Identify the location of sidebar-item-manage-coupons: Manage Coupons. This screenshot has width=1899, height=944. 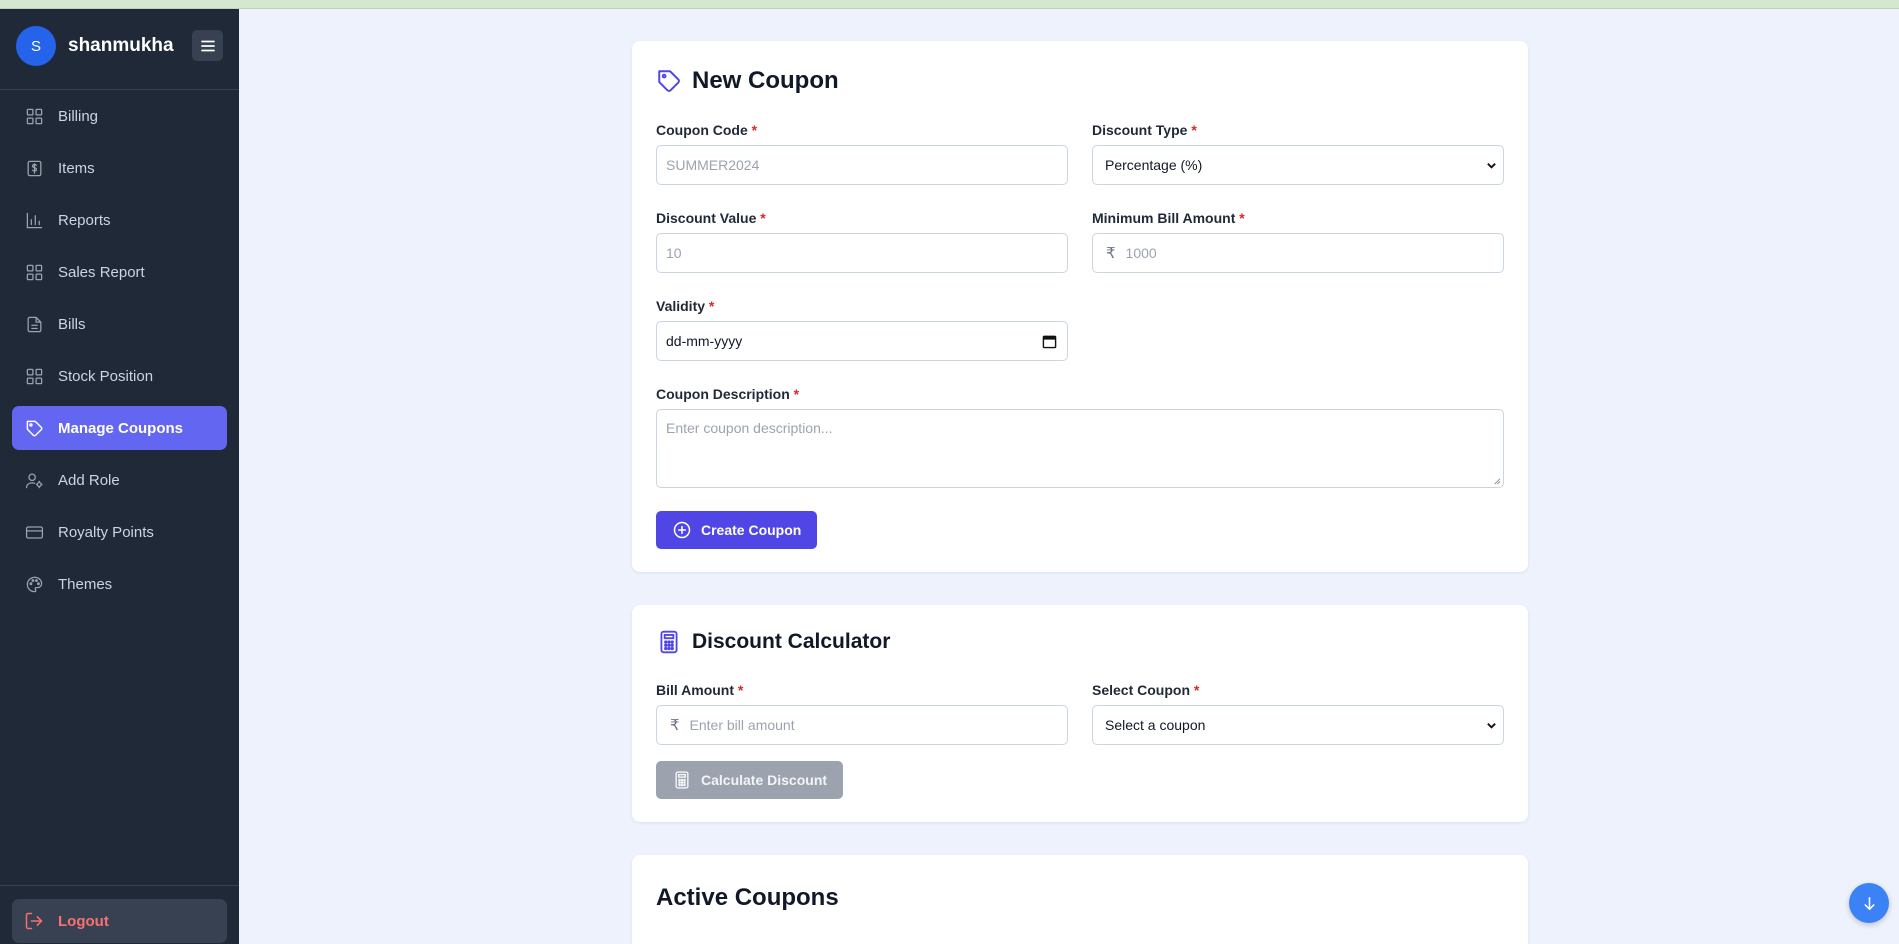
(119, 428).